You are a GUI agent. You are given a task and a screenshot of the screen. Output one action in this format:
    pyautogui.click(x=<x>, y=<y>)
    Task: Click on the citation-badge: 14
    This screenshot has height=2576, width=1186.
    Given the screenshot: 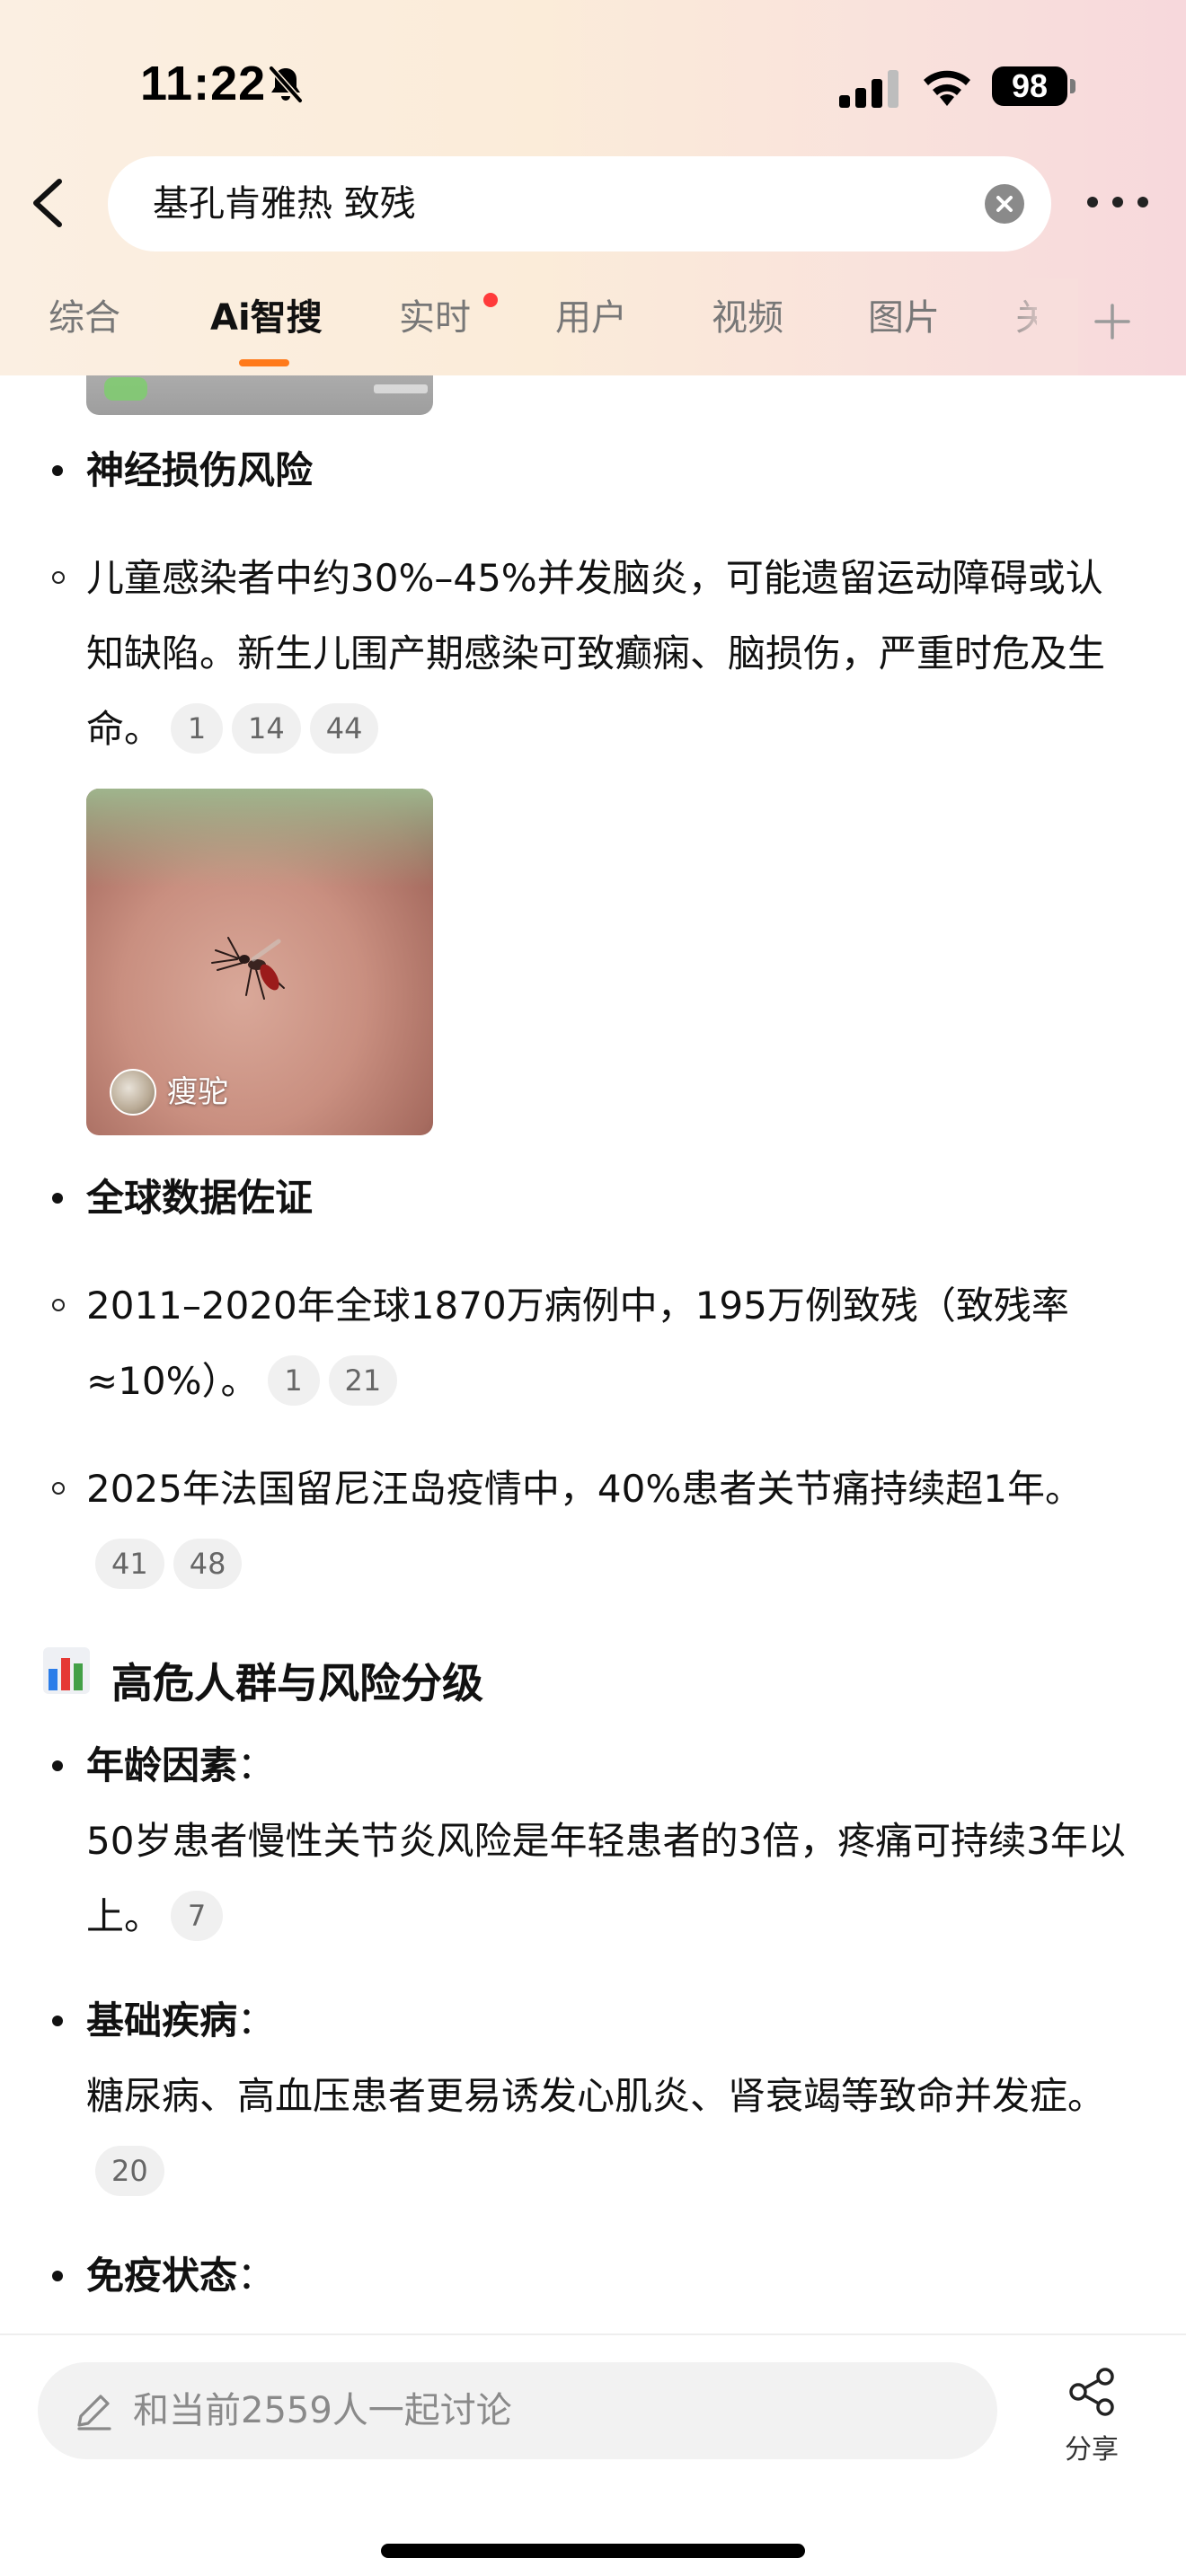 What is the action you would take?
    pyautogui.click(x=266, y=728)
    